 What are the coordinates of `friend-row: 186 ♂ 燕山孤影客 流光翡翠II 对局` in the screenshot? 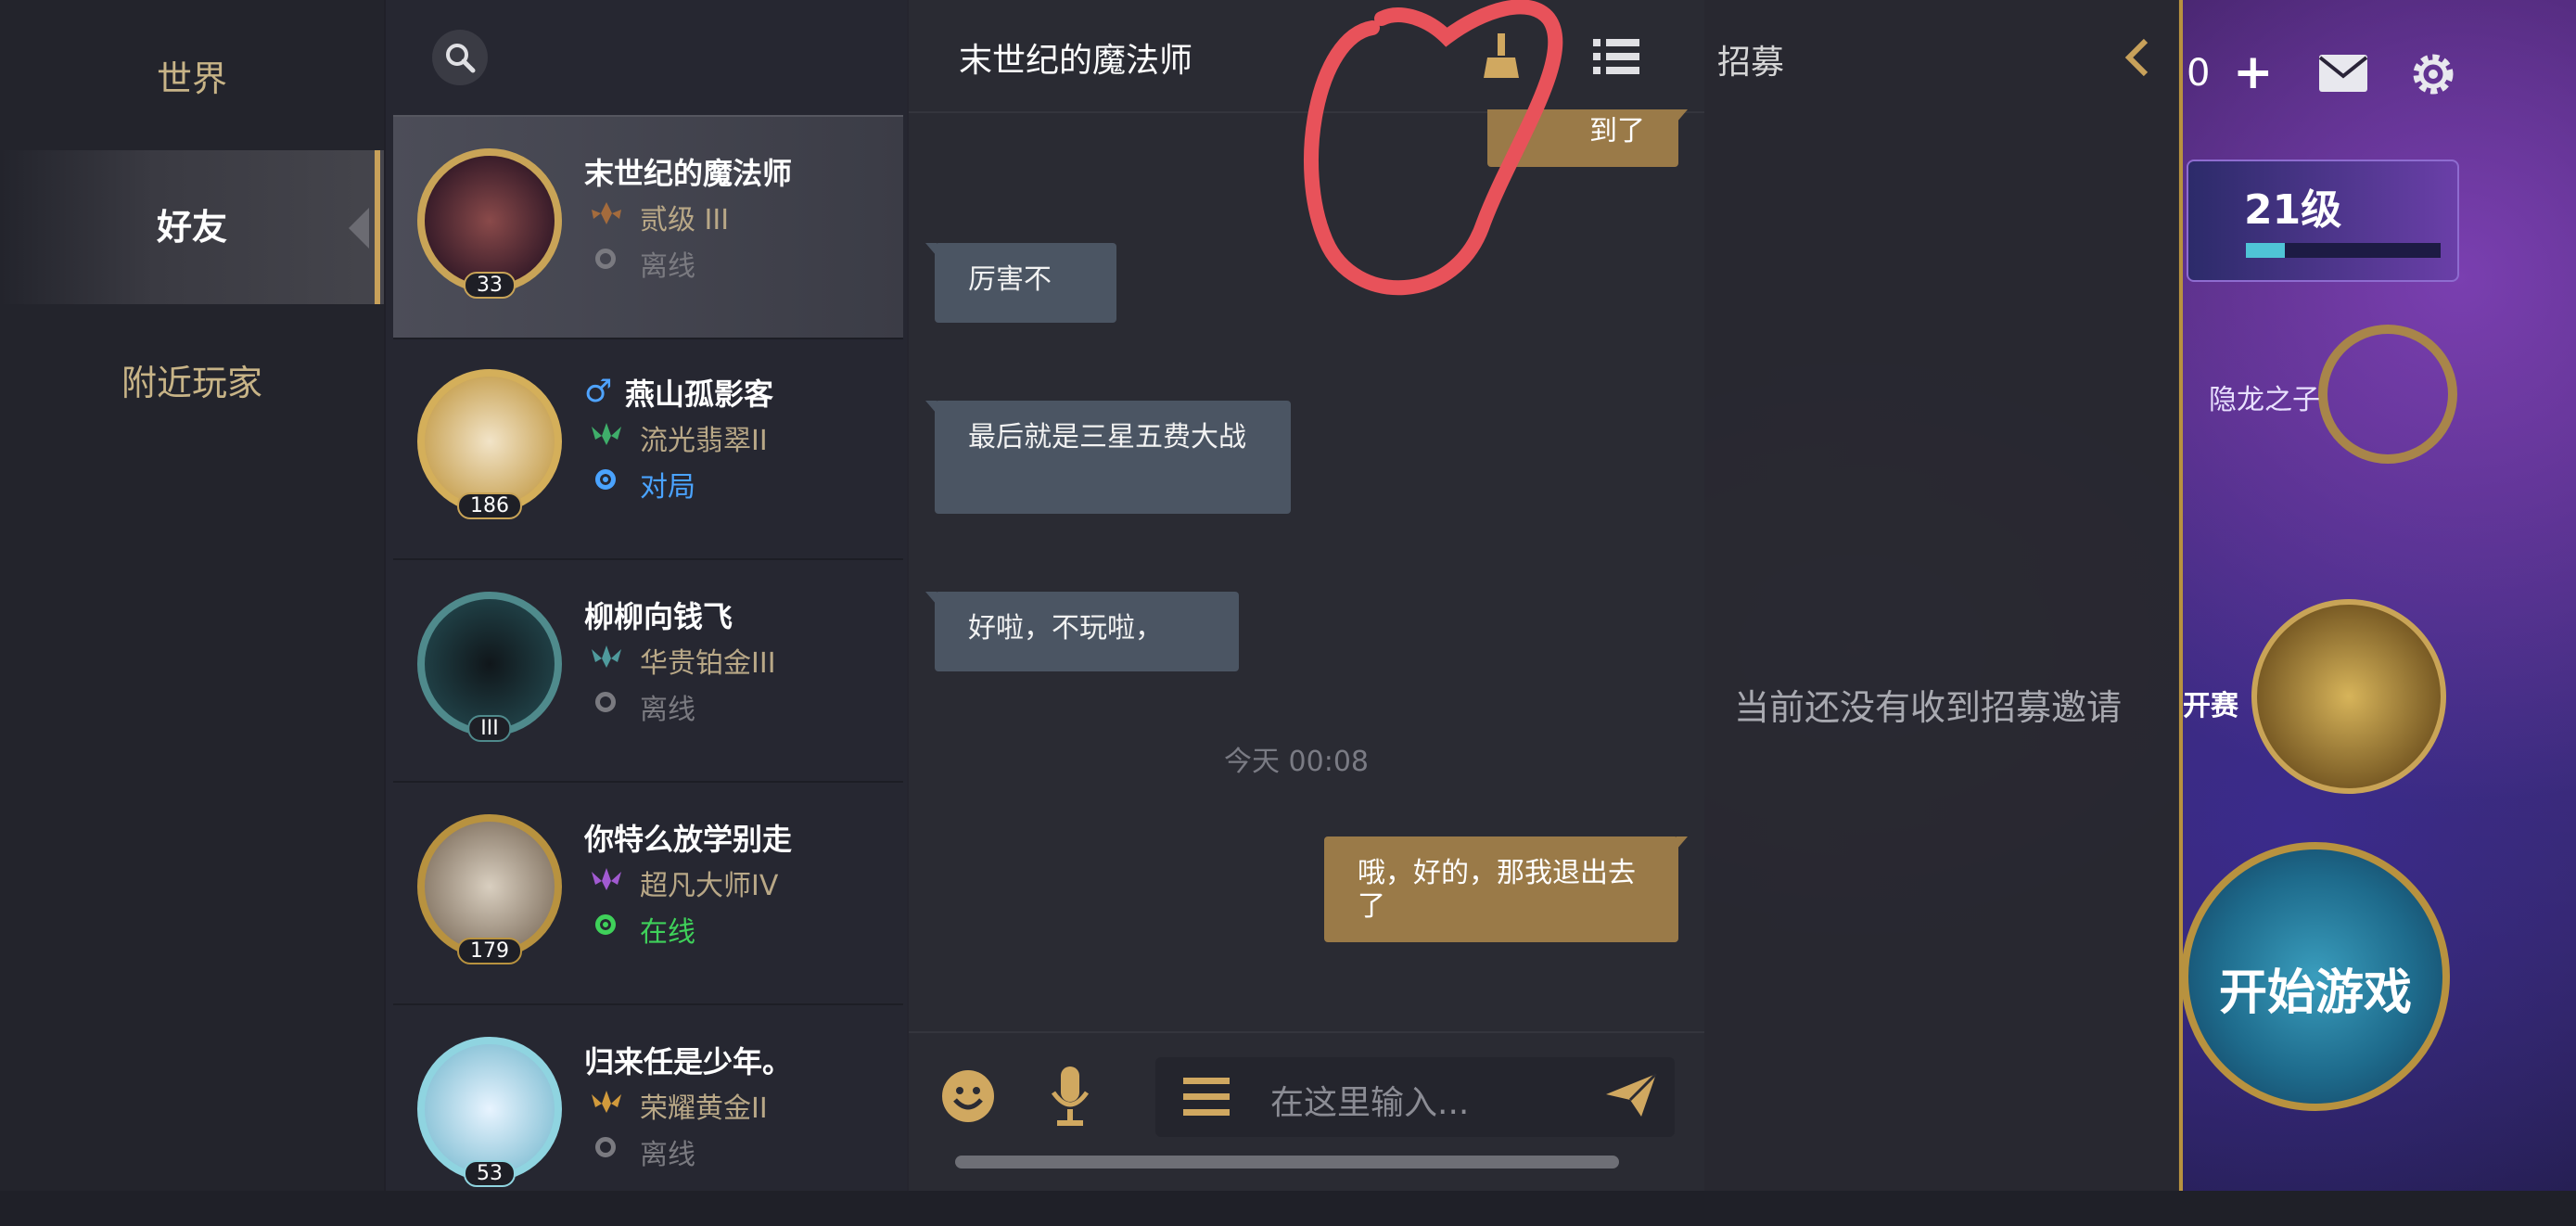 It's located at (648, 449).